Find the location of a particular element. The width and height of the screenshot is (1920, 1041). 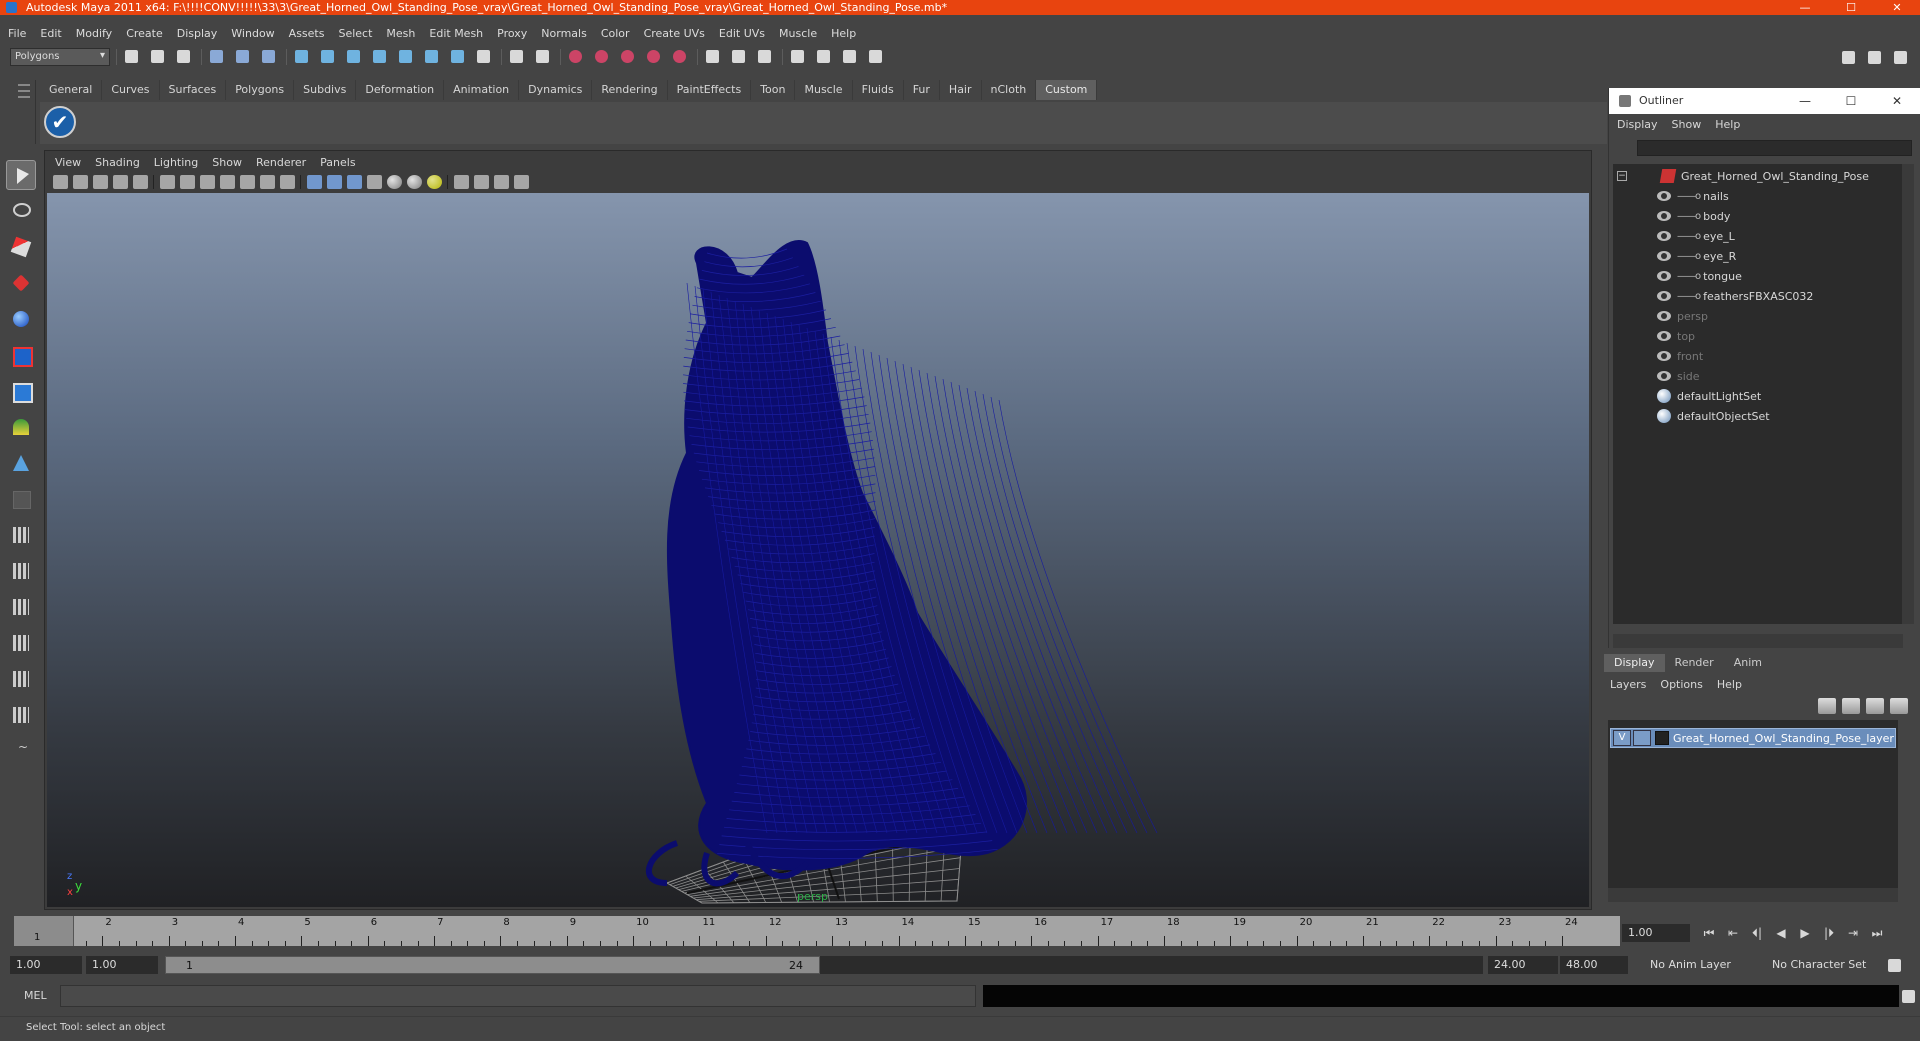

range-slider: 1 24 is located at coordinates (824, 965).